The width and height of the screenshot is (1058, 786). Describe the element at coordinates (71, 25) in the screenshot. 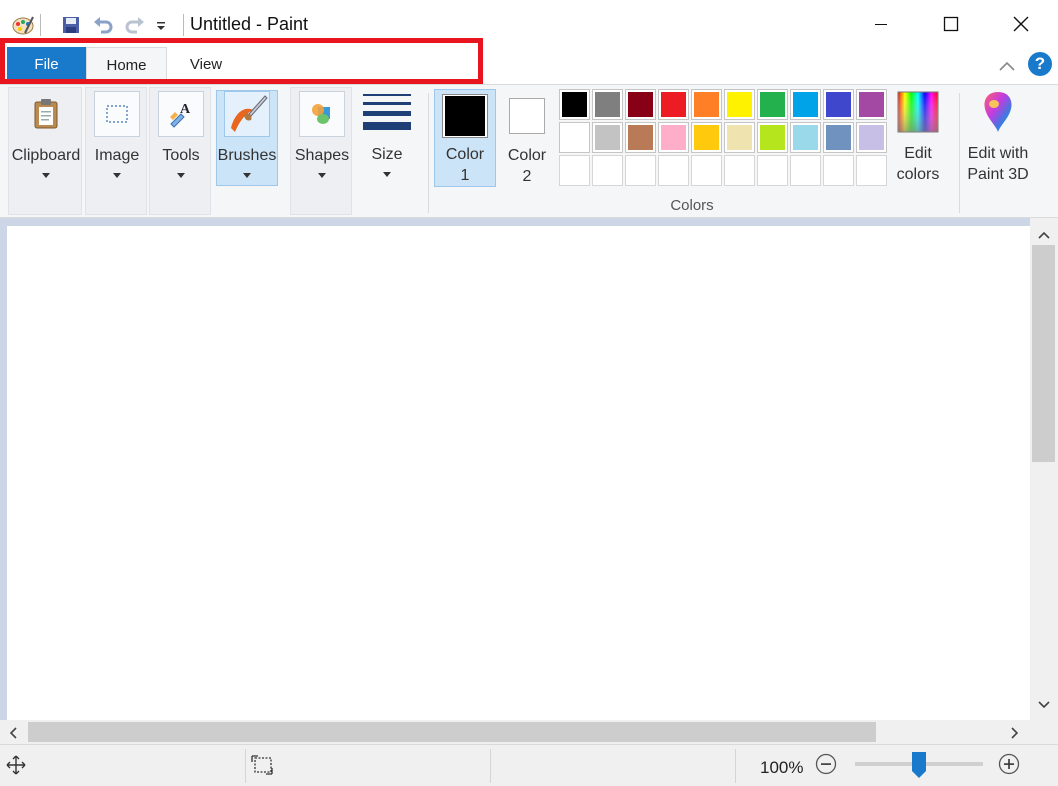

I see `save-icon` at that location.